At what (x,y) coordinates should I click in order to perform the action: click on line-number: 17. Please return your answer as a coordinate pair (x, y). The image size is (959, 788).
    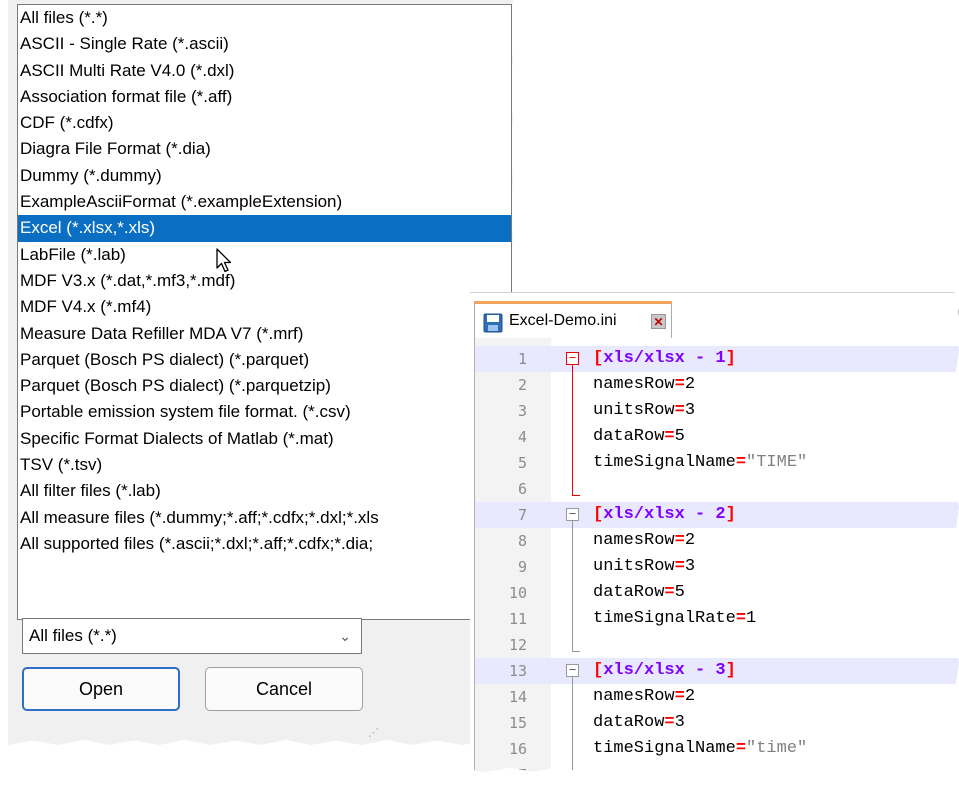
    Looking at the image, I should click on (517, 775).